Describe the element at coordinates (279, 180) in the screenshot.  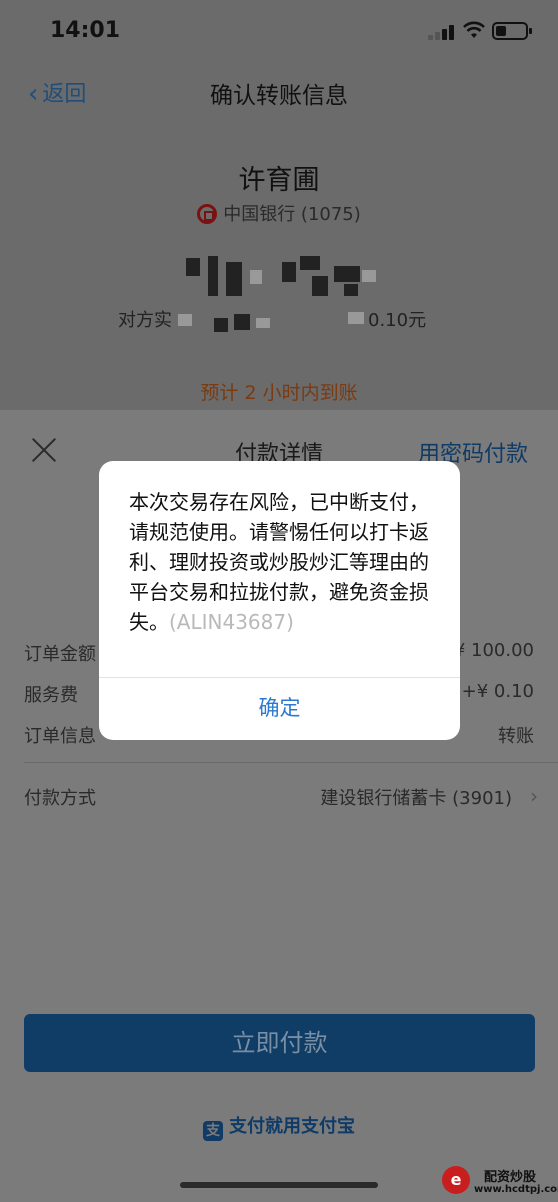
I see `payee-name: 许育圃` at that location.